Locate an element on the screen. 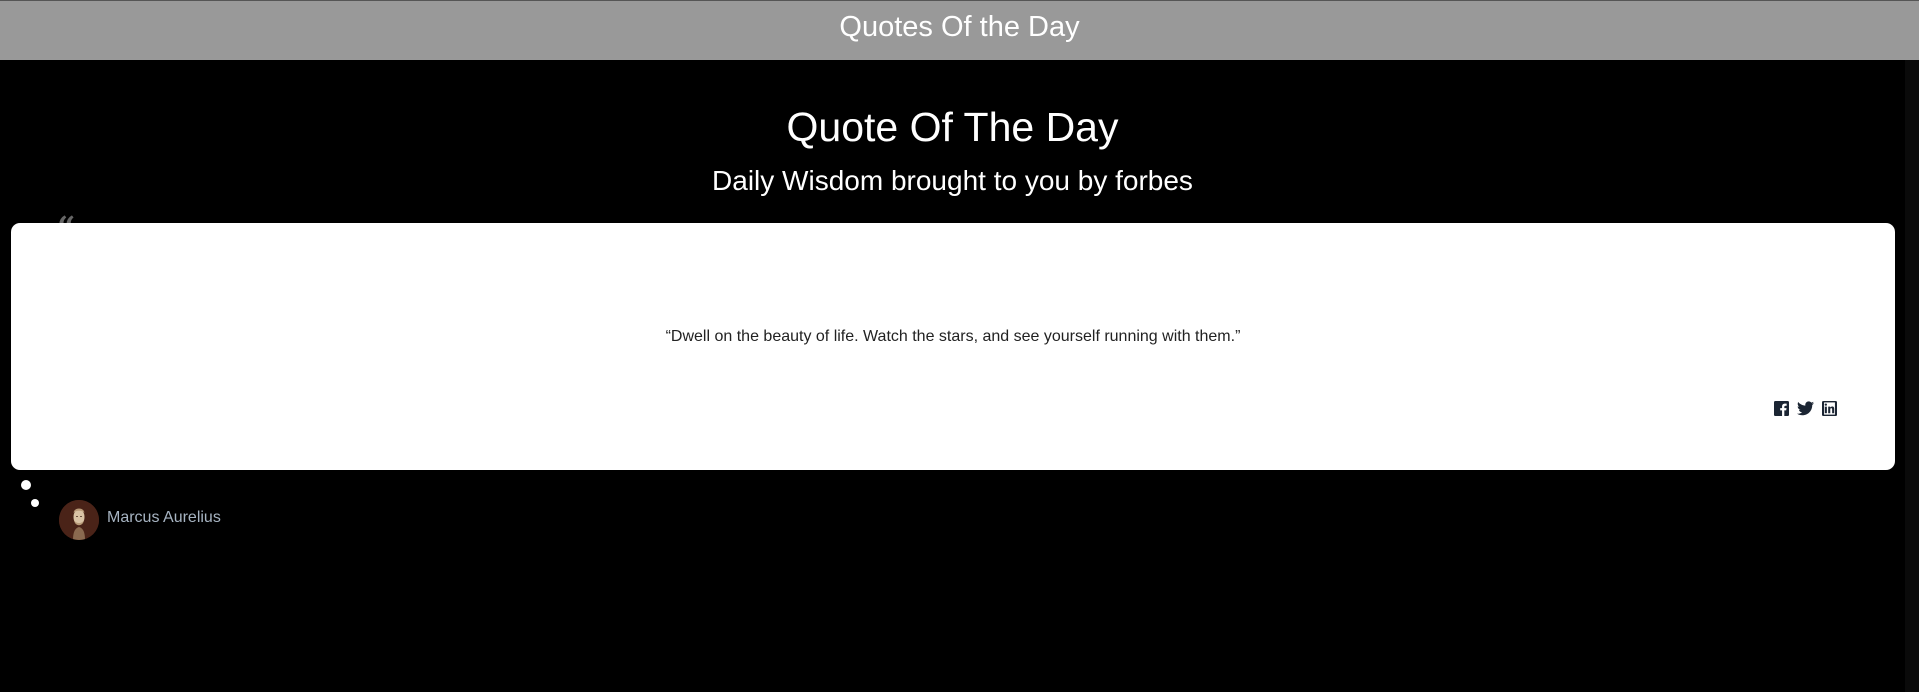  author-avatar is located at coordinates (79, 520).